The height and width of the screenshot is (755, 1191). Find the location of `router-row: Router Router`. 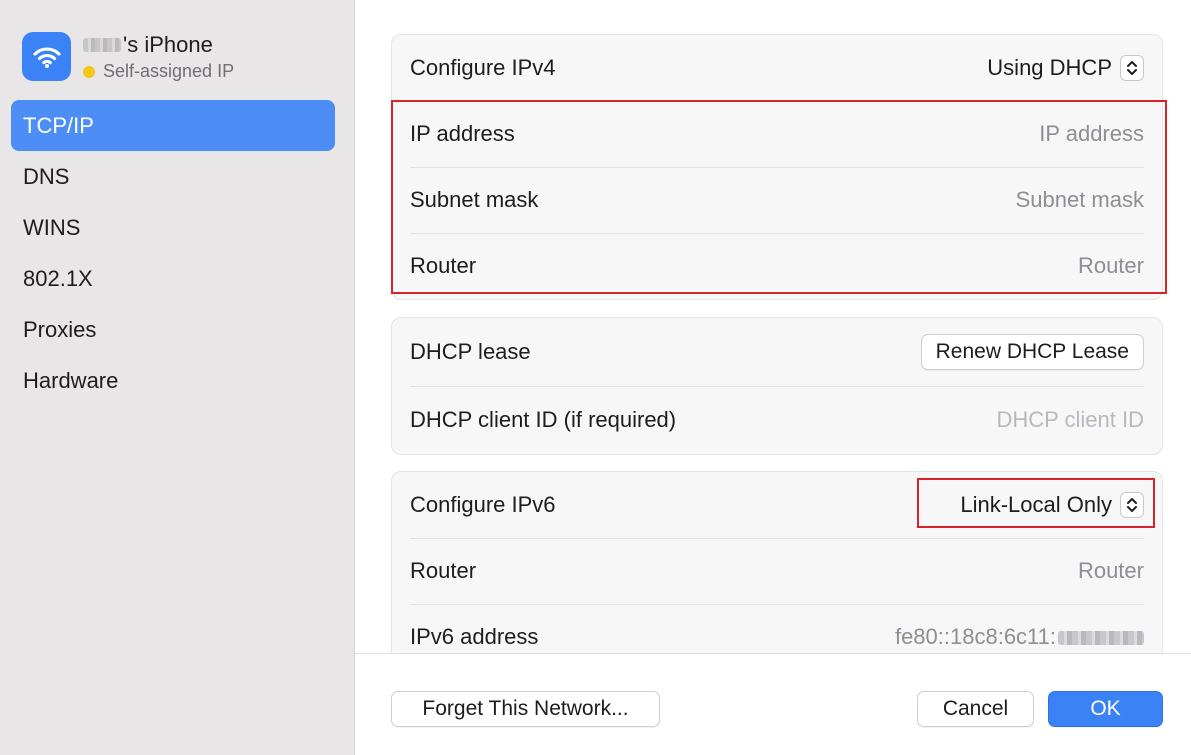

router-row: Router Router is located at coordinates (777, 266).